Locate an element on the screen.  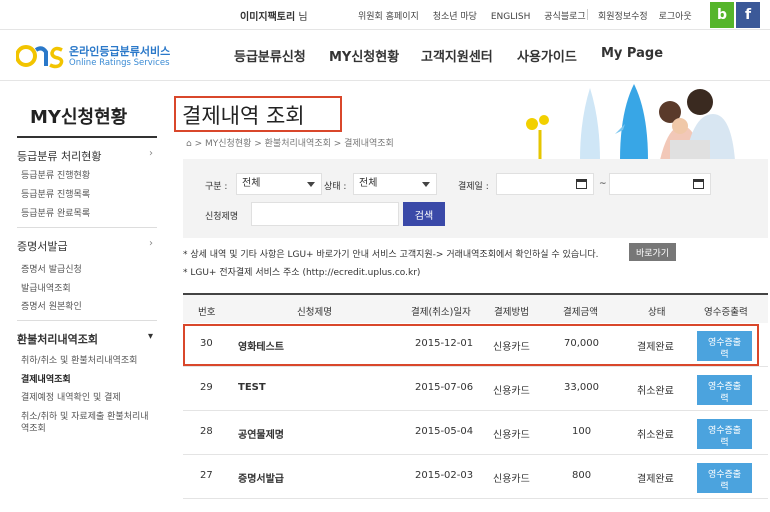
date-to-input is located at coordinates (660, 184).